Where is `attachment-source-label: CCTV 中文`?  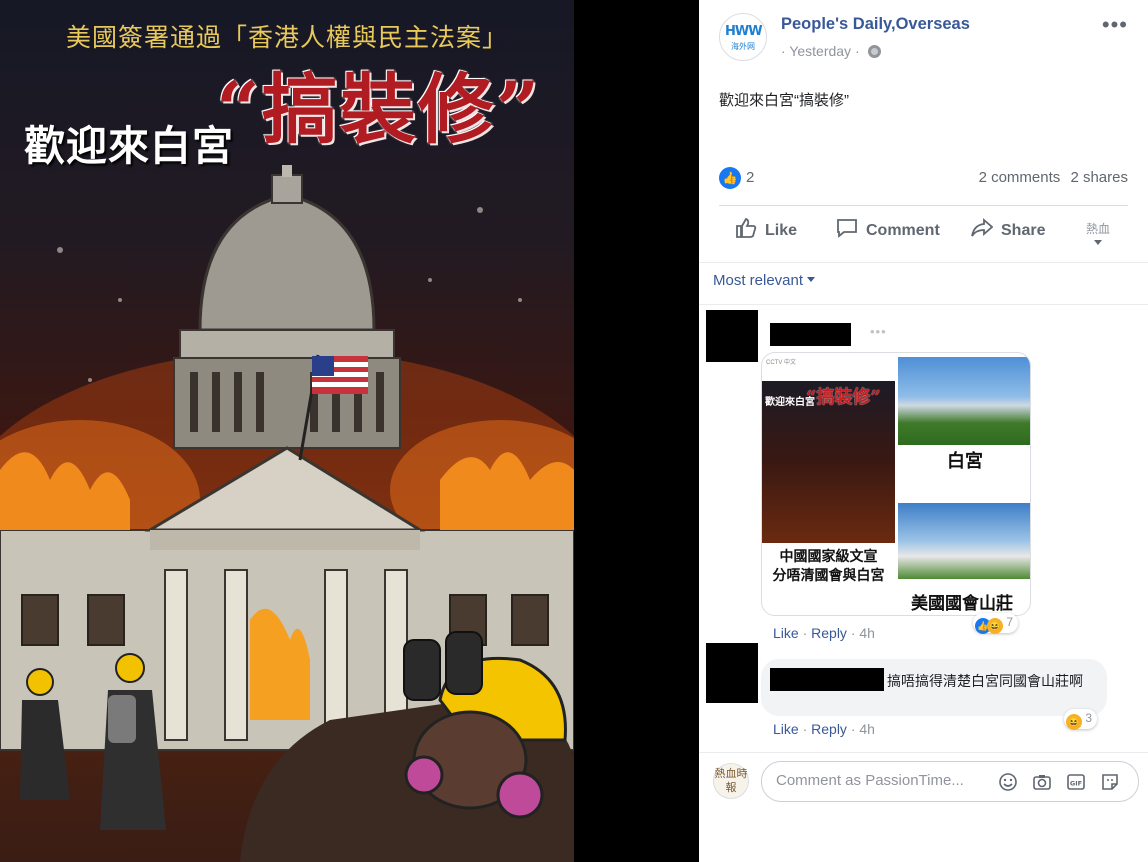
attachment-source-label: CCTV 中文 is located at coordinates (781, 363).